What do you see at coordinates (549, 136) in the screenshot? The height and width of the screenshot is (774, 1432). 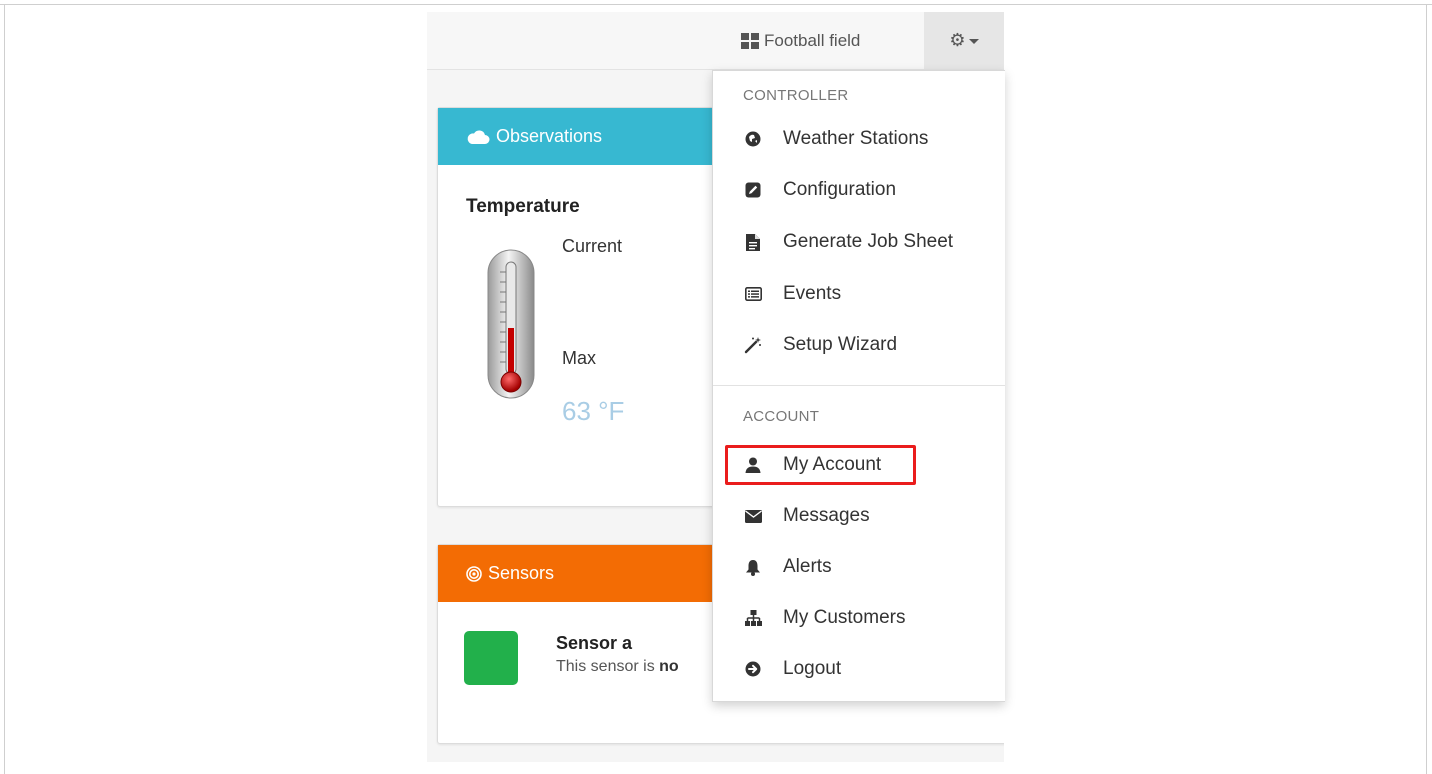 I see `observations-title: Observations` at bounding box center [549, 136].